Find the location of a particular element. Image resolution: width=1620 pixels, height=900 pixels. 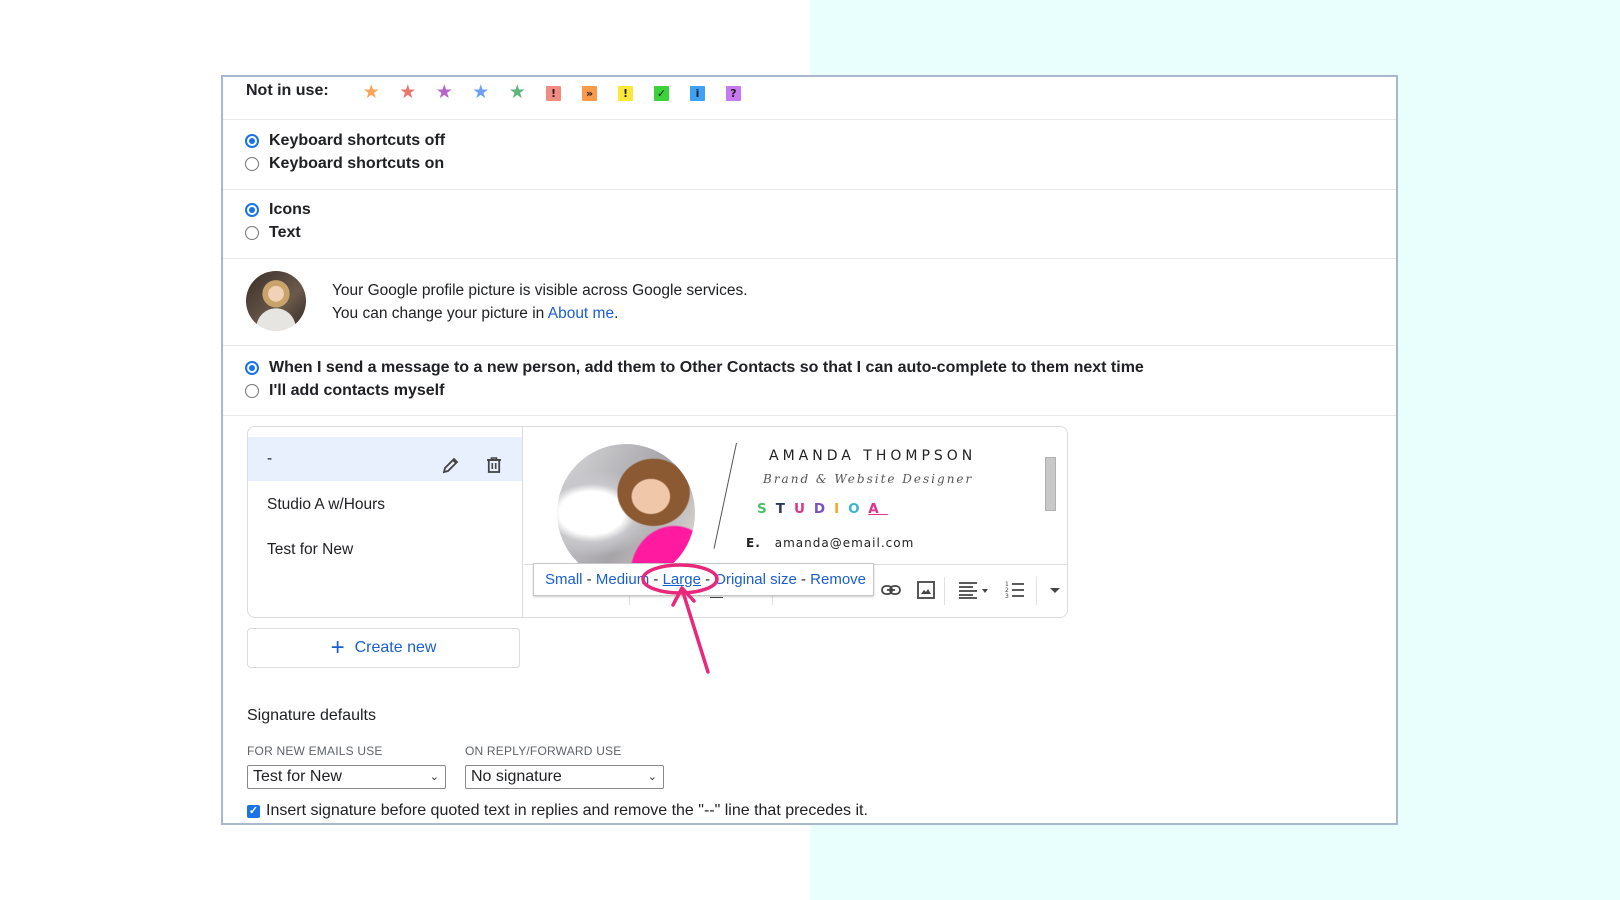

reply-forward-signature-select: No signature ⌄ is located at coordinates (564, 777).